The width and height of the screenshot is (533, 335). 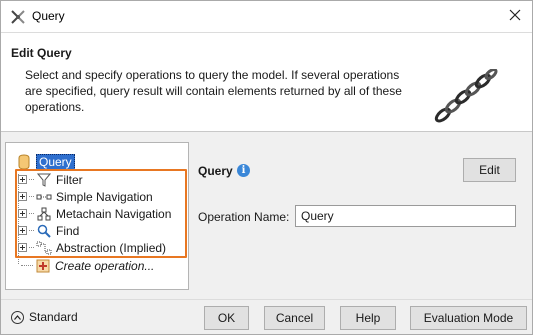 I want to click on simple-navigation-icon, so click(x=44, y=197).